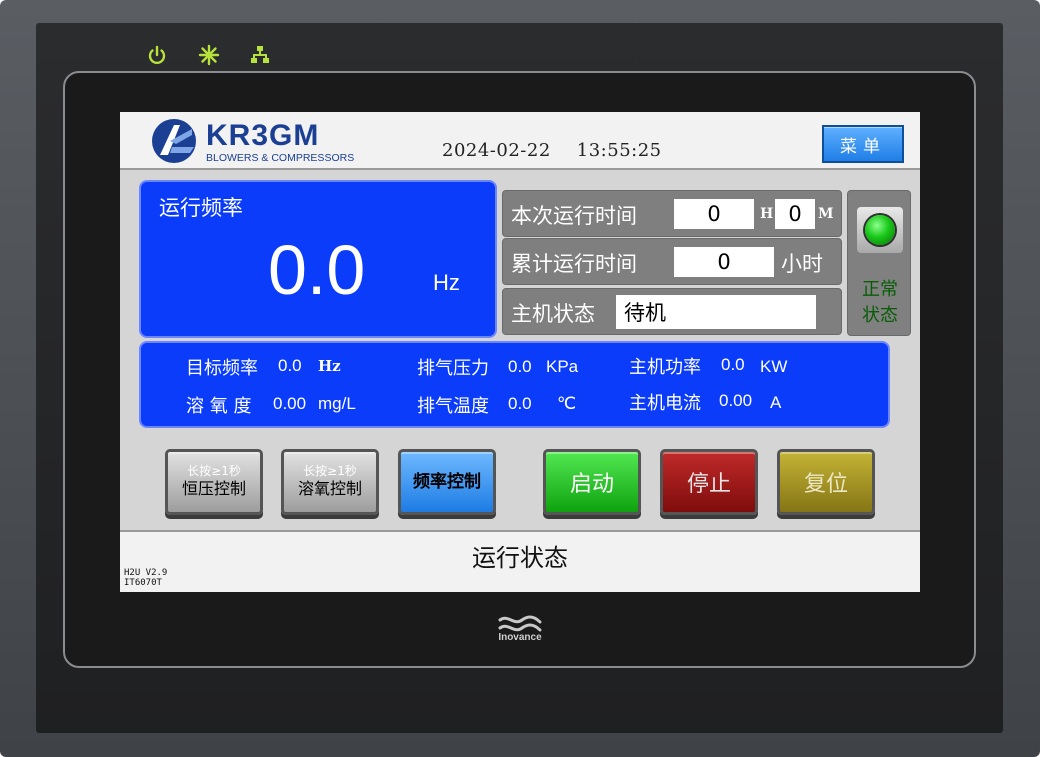  Describe the element at coordinates (714, 214) in the screenshot. I see `run-hours-value: 0` at that location.